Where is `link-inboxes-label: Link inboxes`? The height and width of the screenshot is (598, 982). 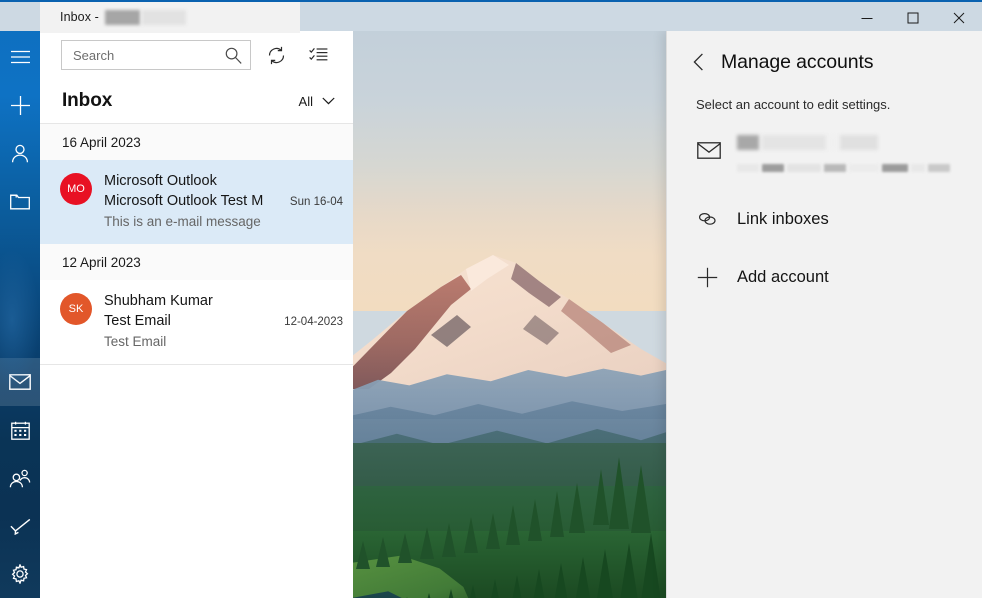
link-inboxes-label: Link inboxes is located at coordinates (783, 218).